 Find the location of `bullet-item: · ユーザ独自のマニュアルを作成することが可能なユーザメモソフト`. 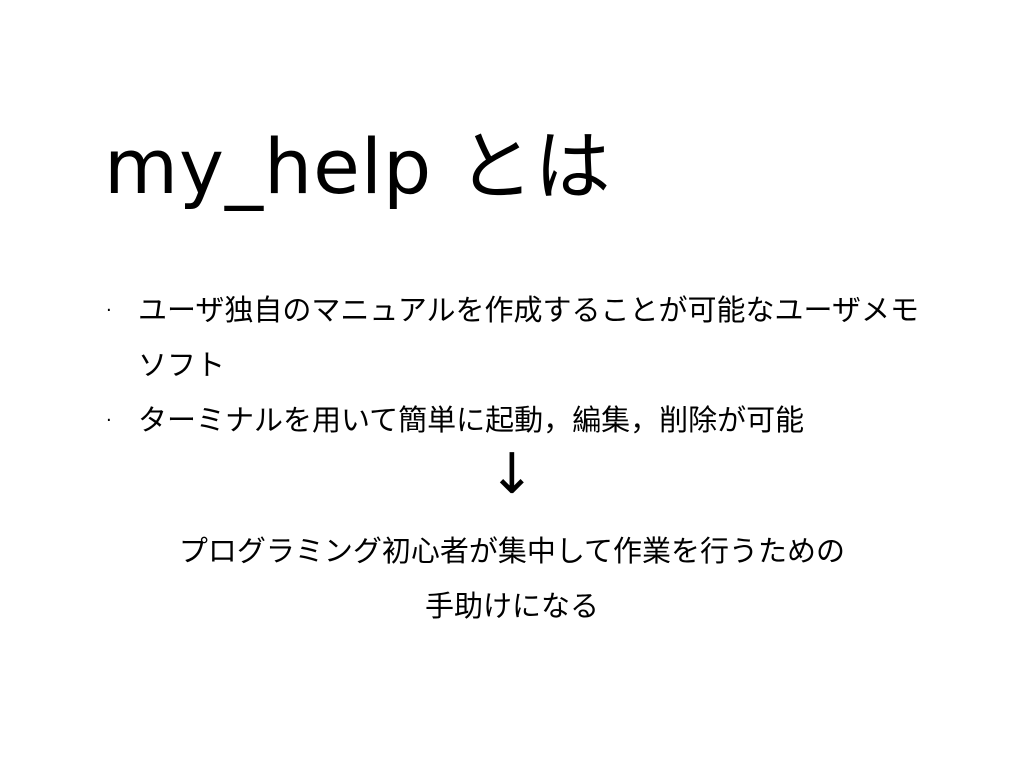

bullet-item: · ユーザ独自のマニュアルを作成することが可能なユーザメモソフト is located at coordinates (514, 338).